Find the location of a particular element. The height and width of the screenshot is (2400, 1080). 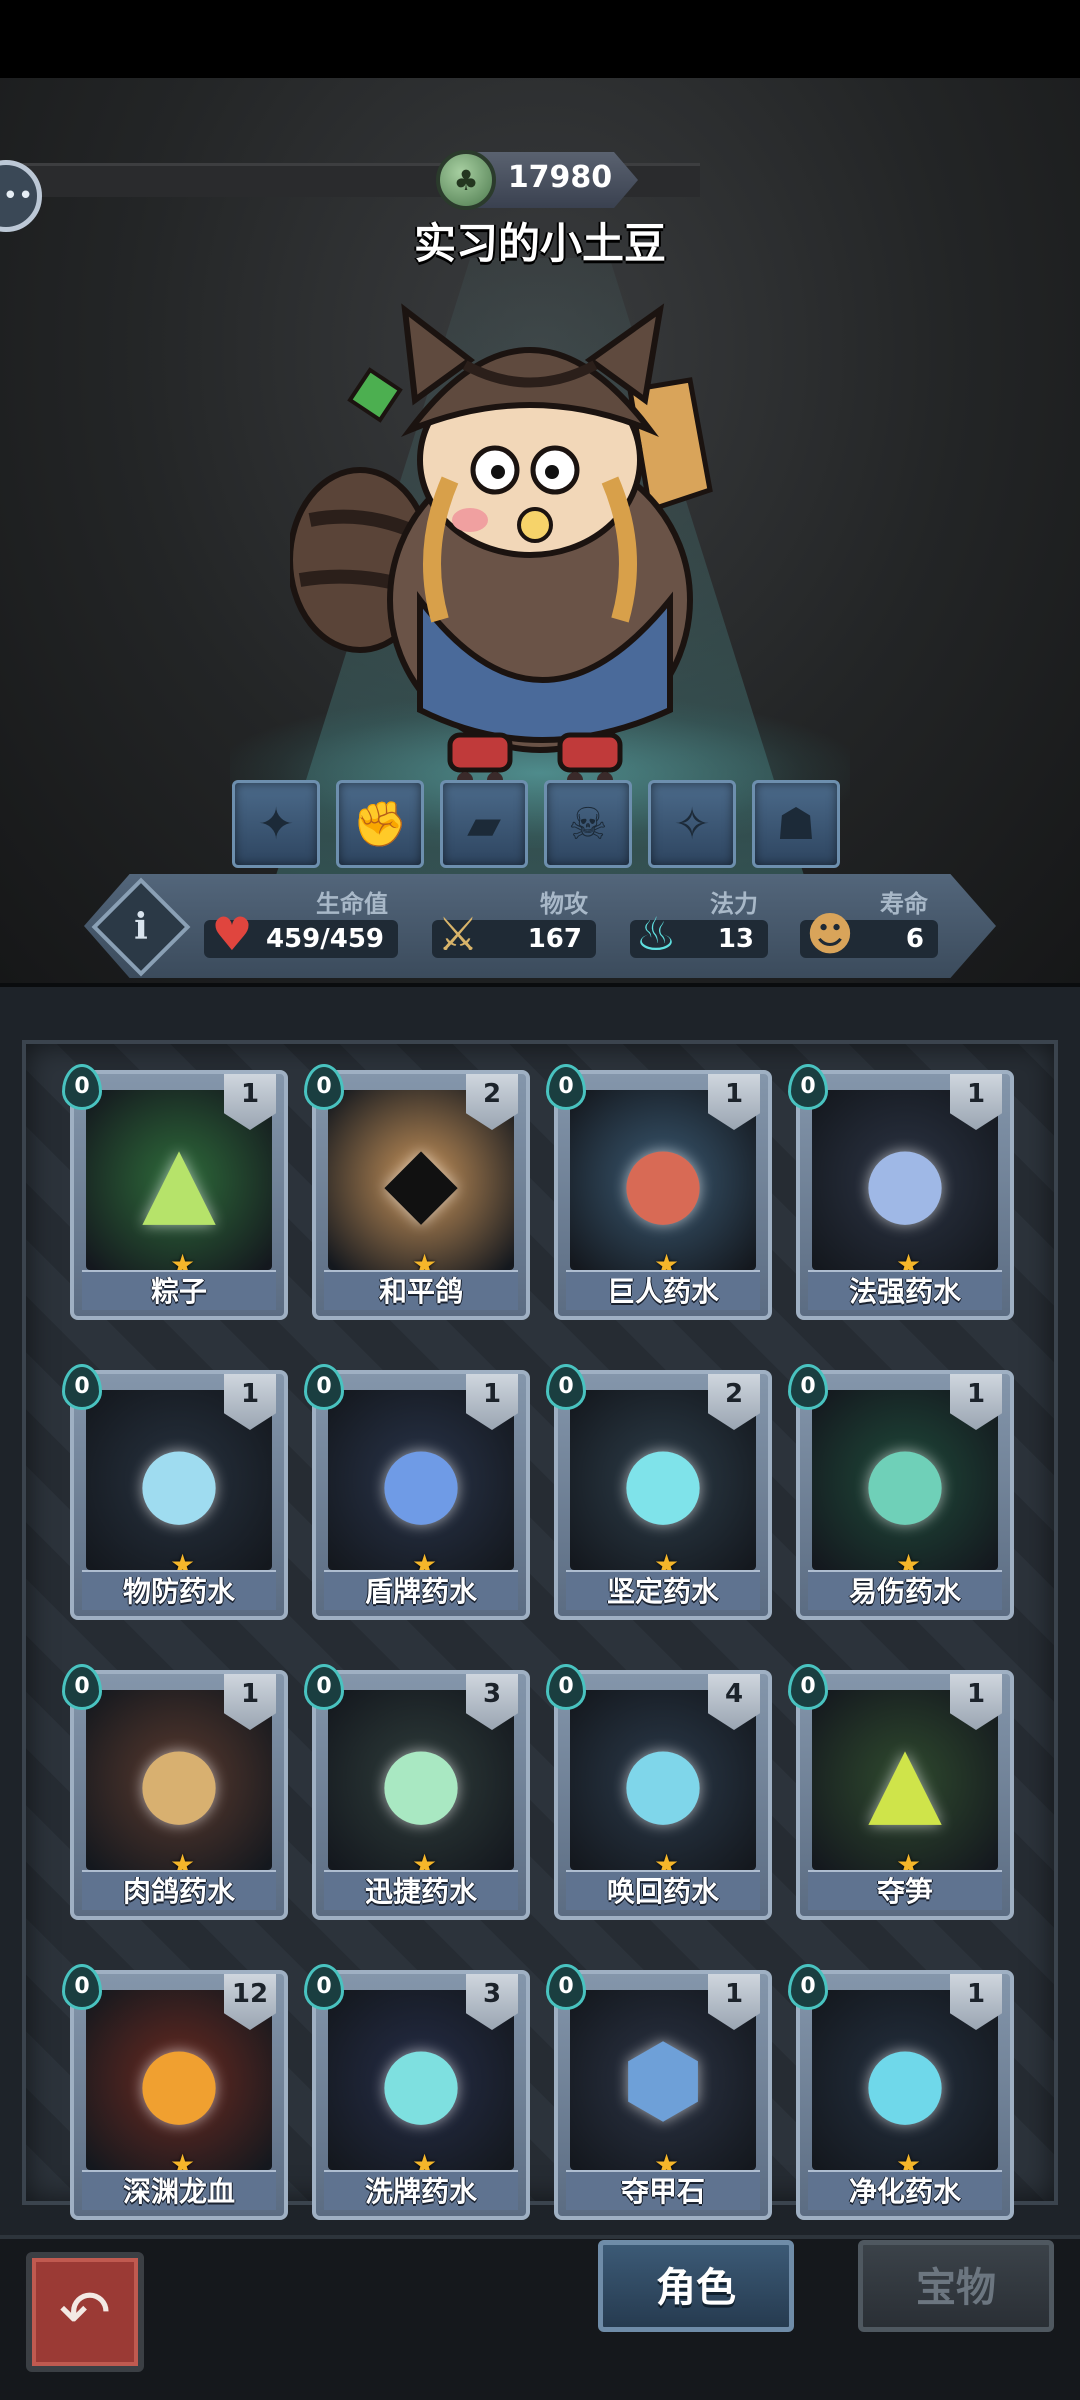

tab-role: 角色 is located at coordinates (696, 2286).